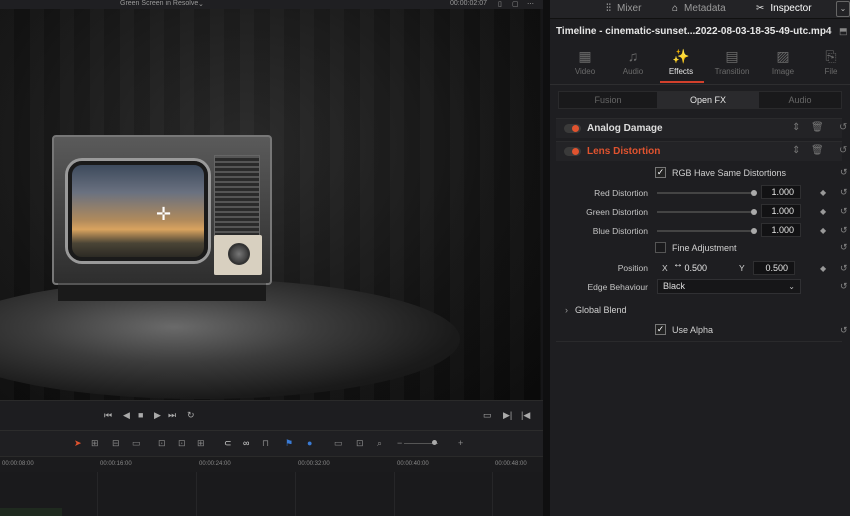 The width and height of the screenshot is (850, 516). I want to click on effect-analog-damage: Analog Damage ⇕ 🗑 ↺, so click(701, 128).